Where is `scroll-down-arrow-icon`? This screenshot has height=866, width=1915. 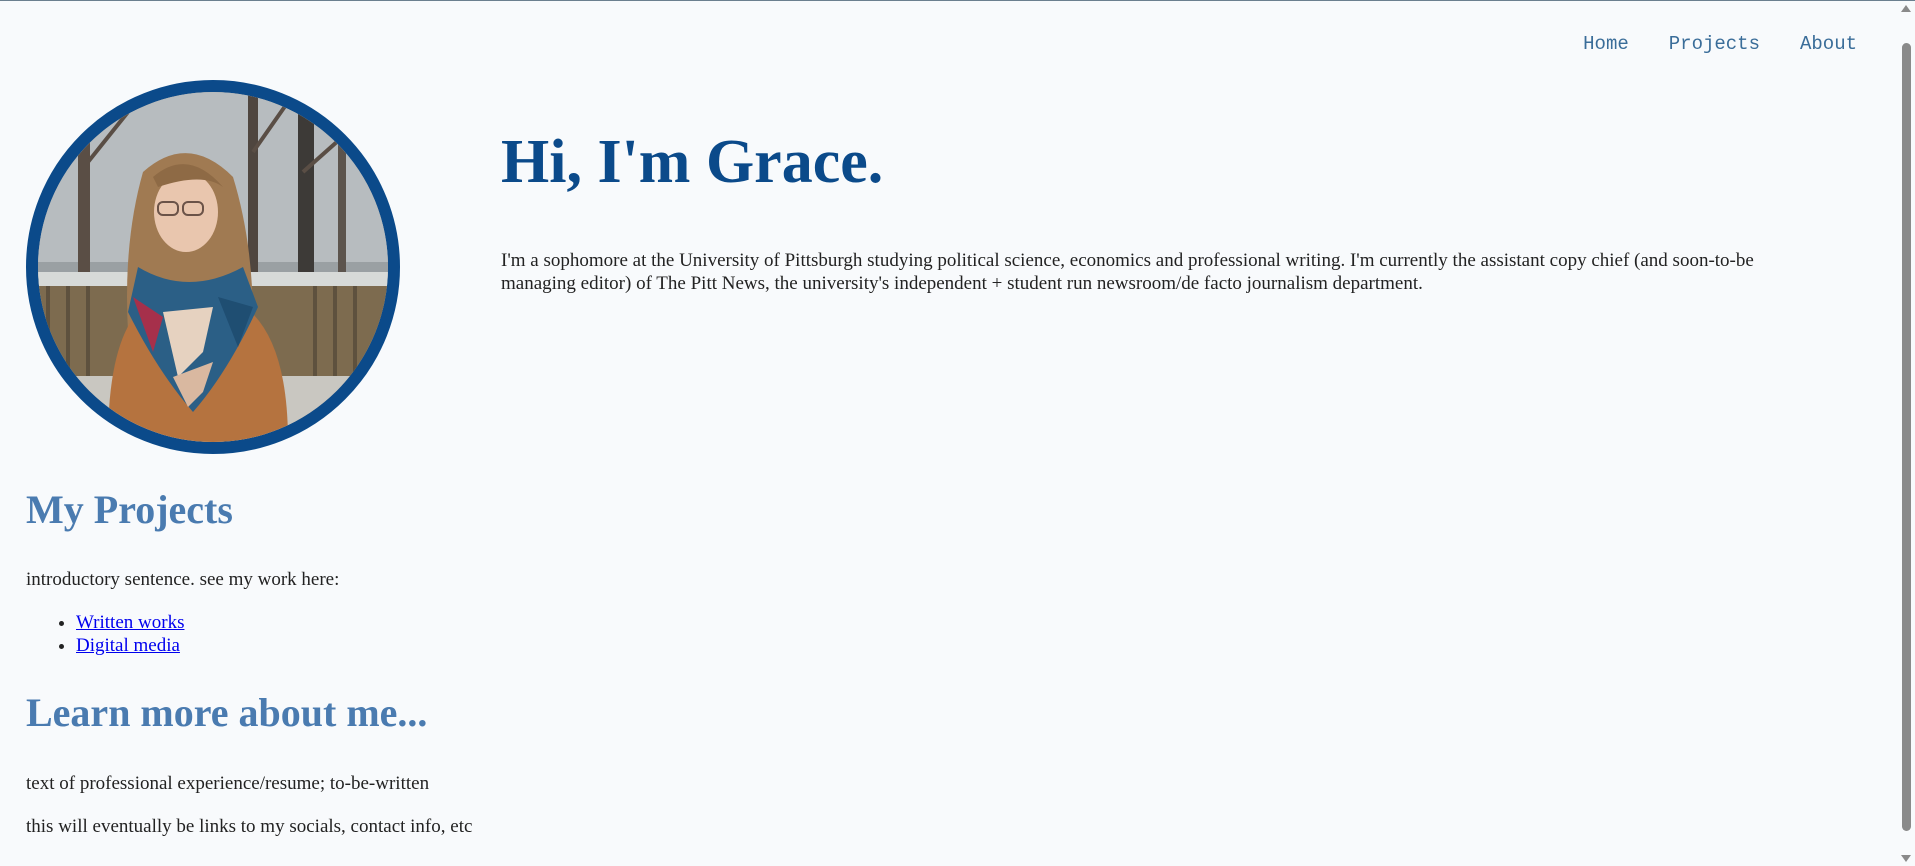 scroll-down-arrow-icon is located at coordinates (1906, 858).